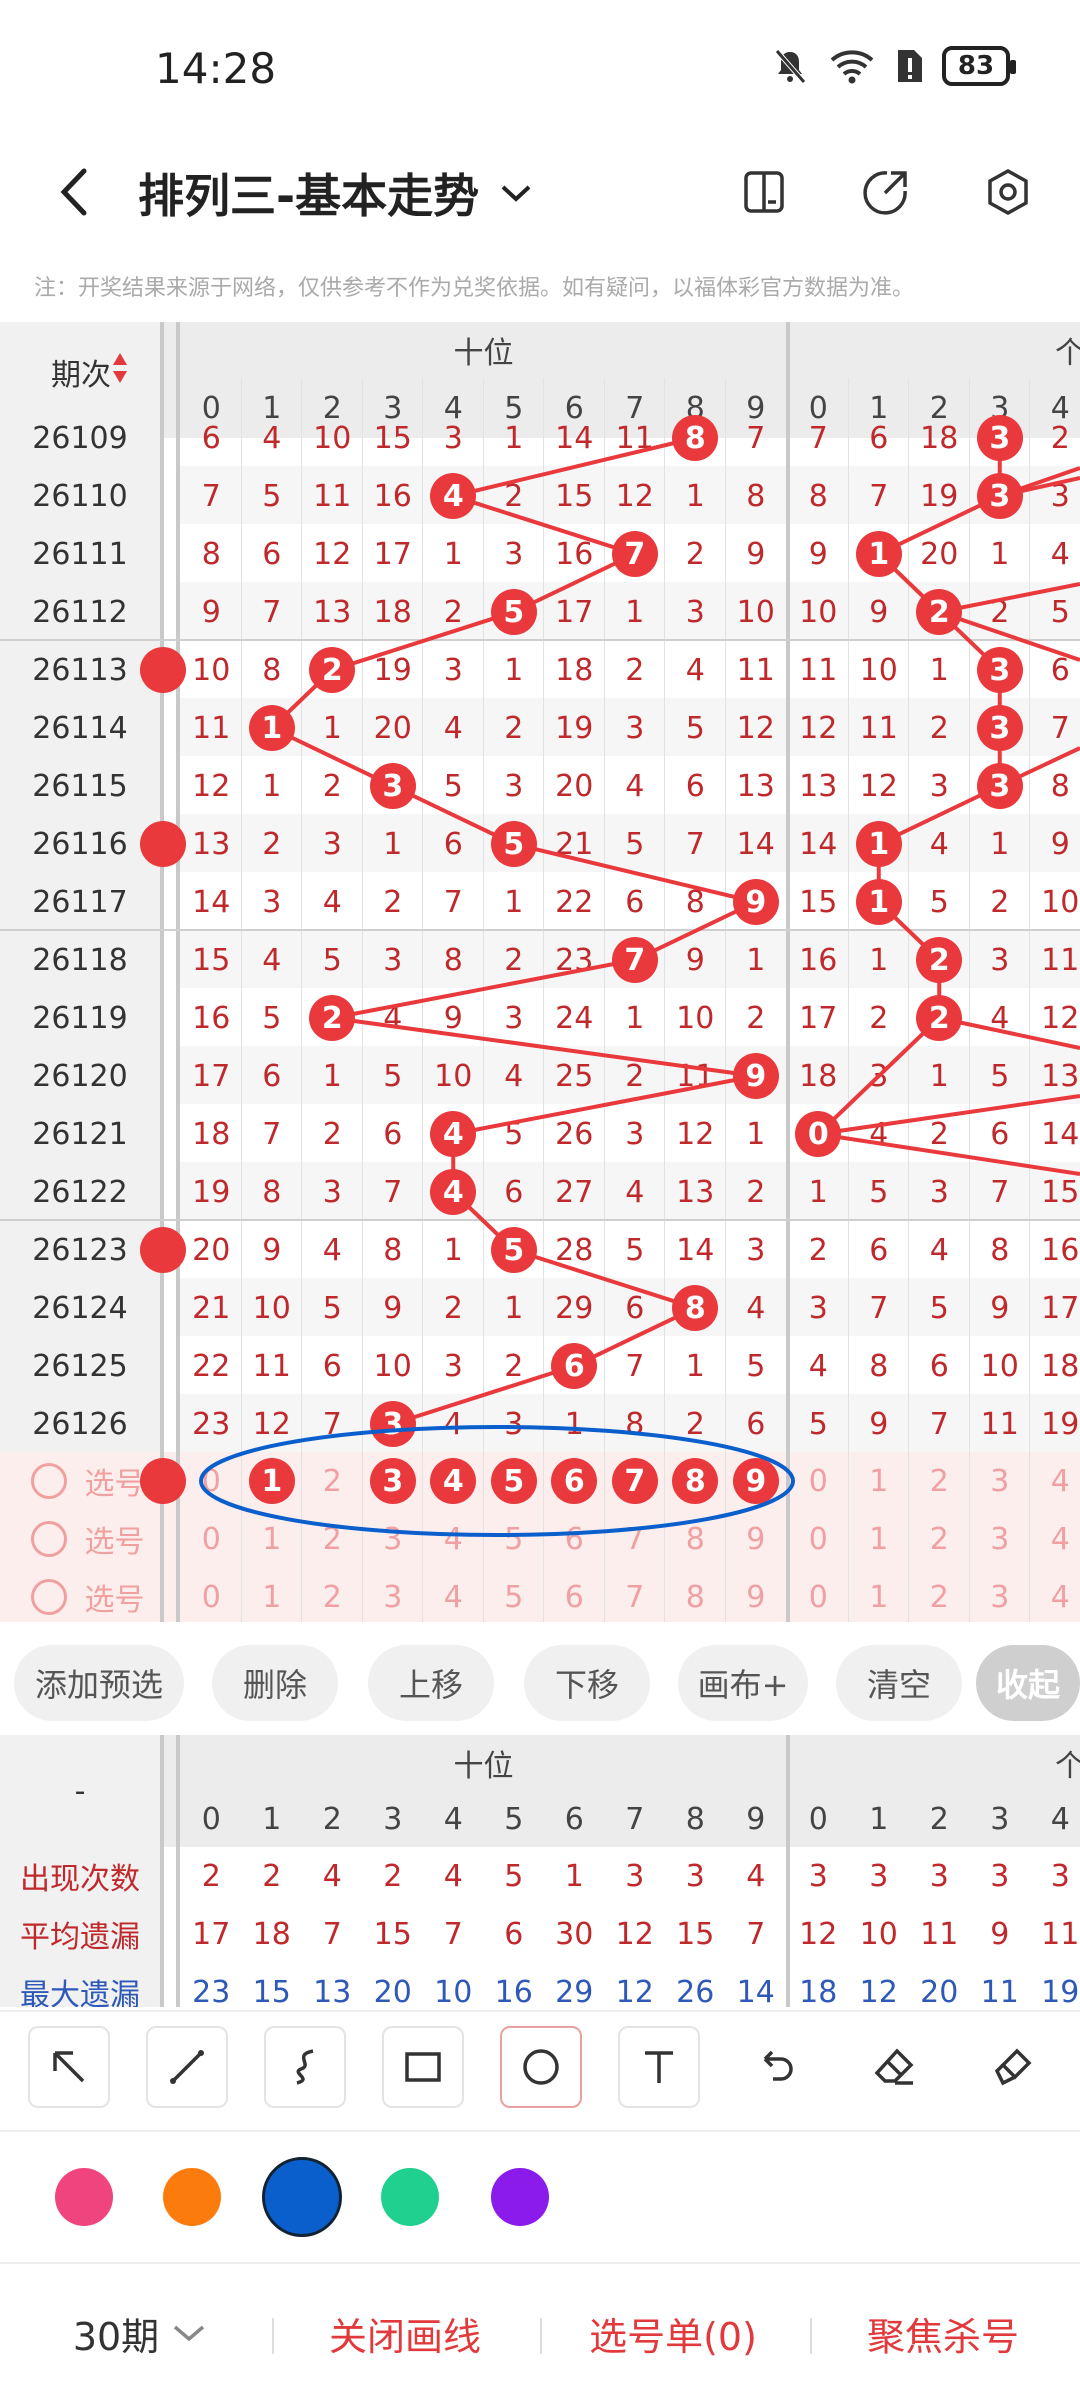  I want to click on clear-brush-icon, so click(1013, 2067).